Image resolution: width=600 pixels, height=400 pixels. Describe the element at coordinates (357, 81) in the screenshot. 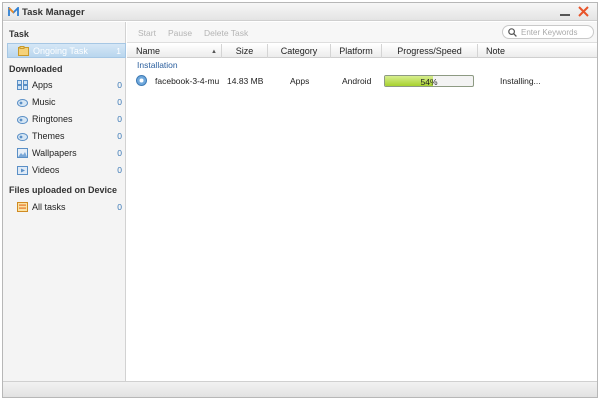

I see `cell-platform: Android` at that location.